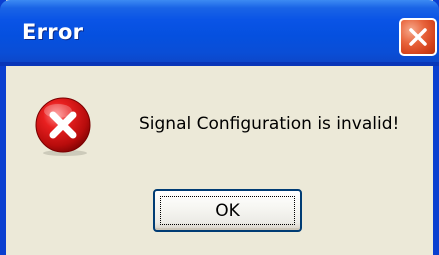 This screenshot has width=439, height=255. I want to click on error-icon, so click(63, 126).